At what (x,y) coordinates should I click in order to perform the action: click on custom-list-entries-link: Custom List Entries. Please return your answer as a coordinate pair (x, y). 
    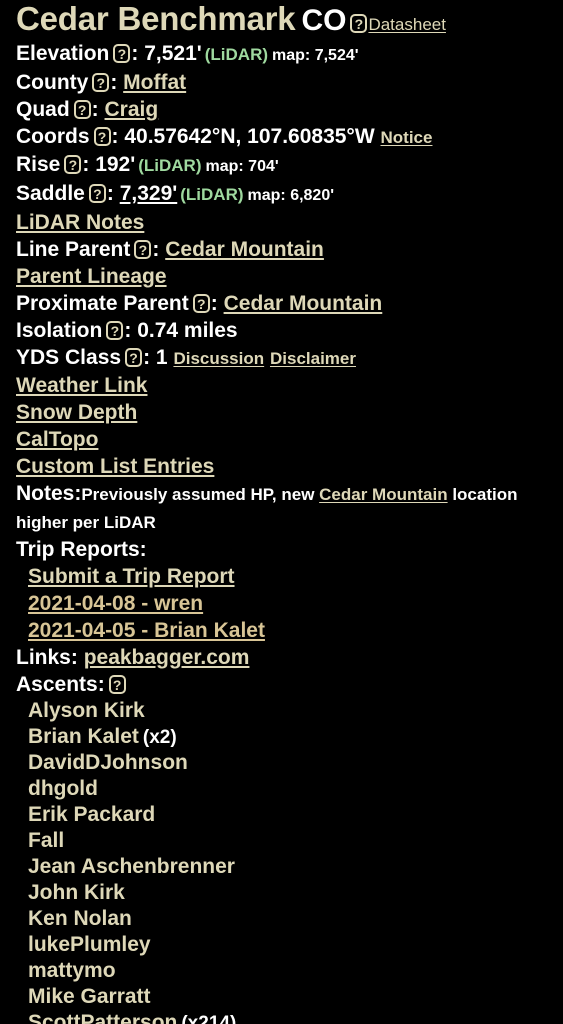
    Looking at the image, I should click on (115, 466).